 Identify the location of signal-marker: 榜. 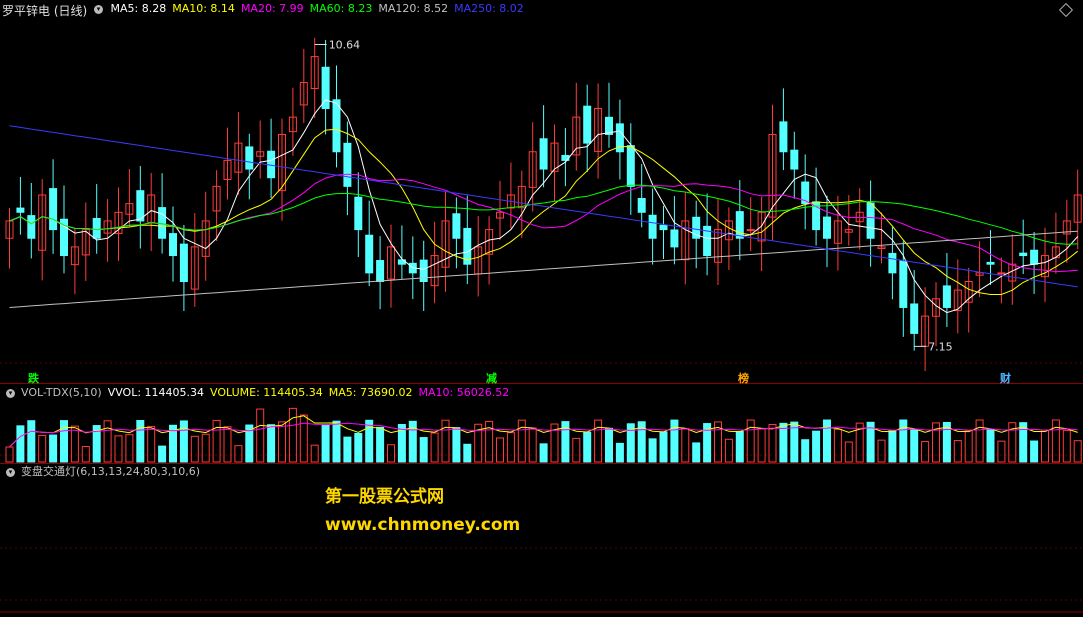
(743, 378).